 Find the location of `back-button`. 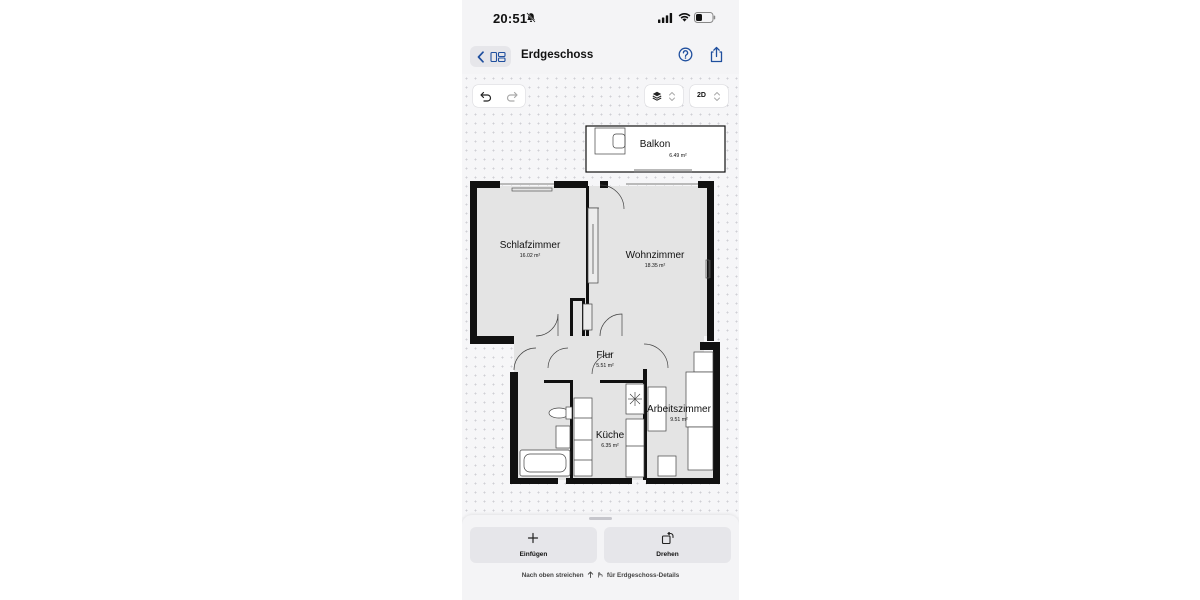

back-button is located at coordinates (490, 56).